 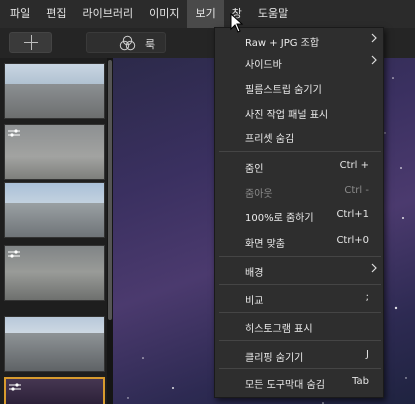 I want to click on menu-item-shortcut: Ctrl -, so click(x=356, y=190).